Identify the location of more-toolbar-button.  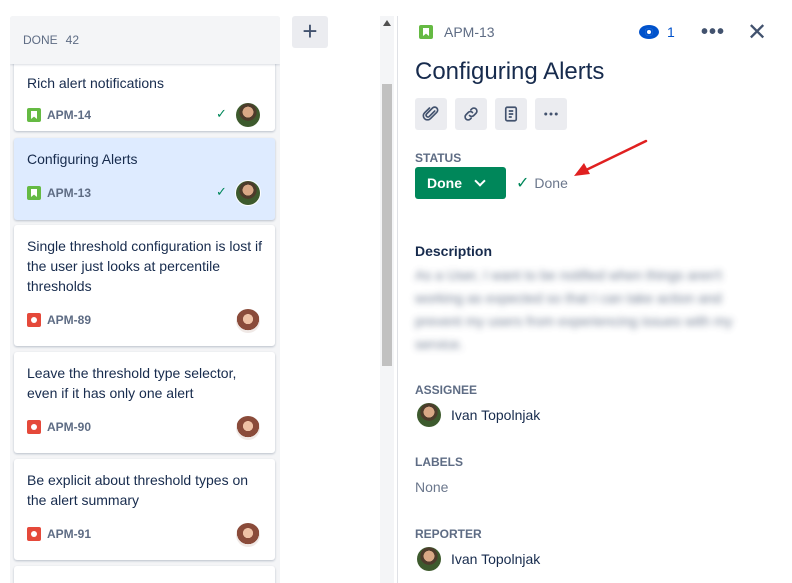
(551, 114).